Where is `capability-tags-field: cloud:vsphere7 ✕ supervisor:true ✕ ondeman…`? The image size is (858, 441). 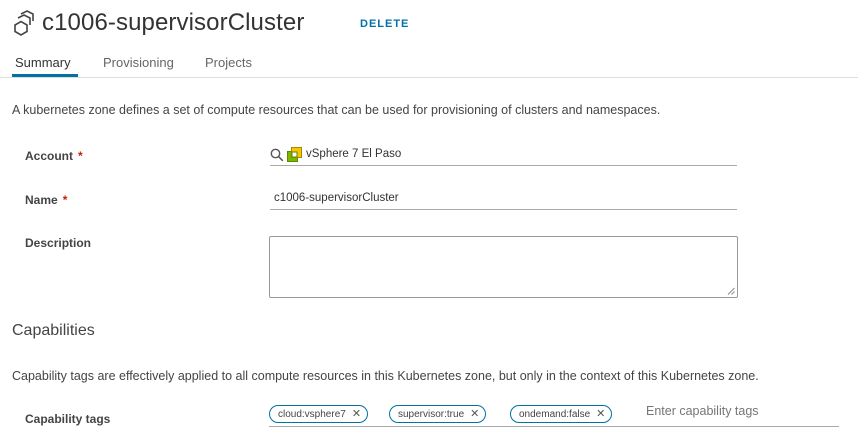 capability-tags-field: cloud:vsphere7 ✕ supervisor:true ✕ ondeman… is located at coordinates (554, 415).